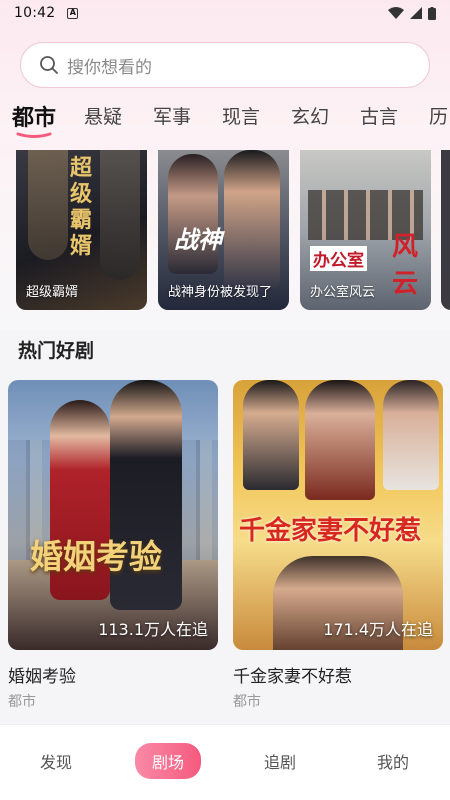 The image size is (450, 800). I want to click on search-icon, so click(49, 65).